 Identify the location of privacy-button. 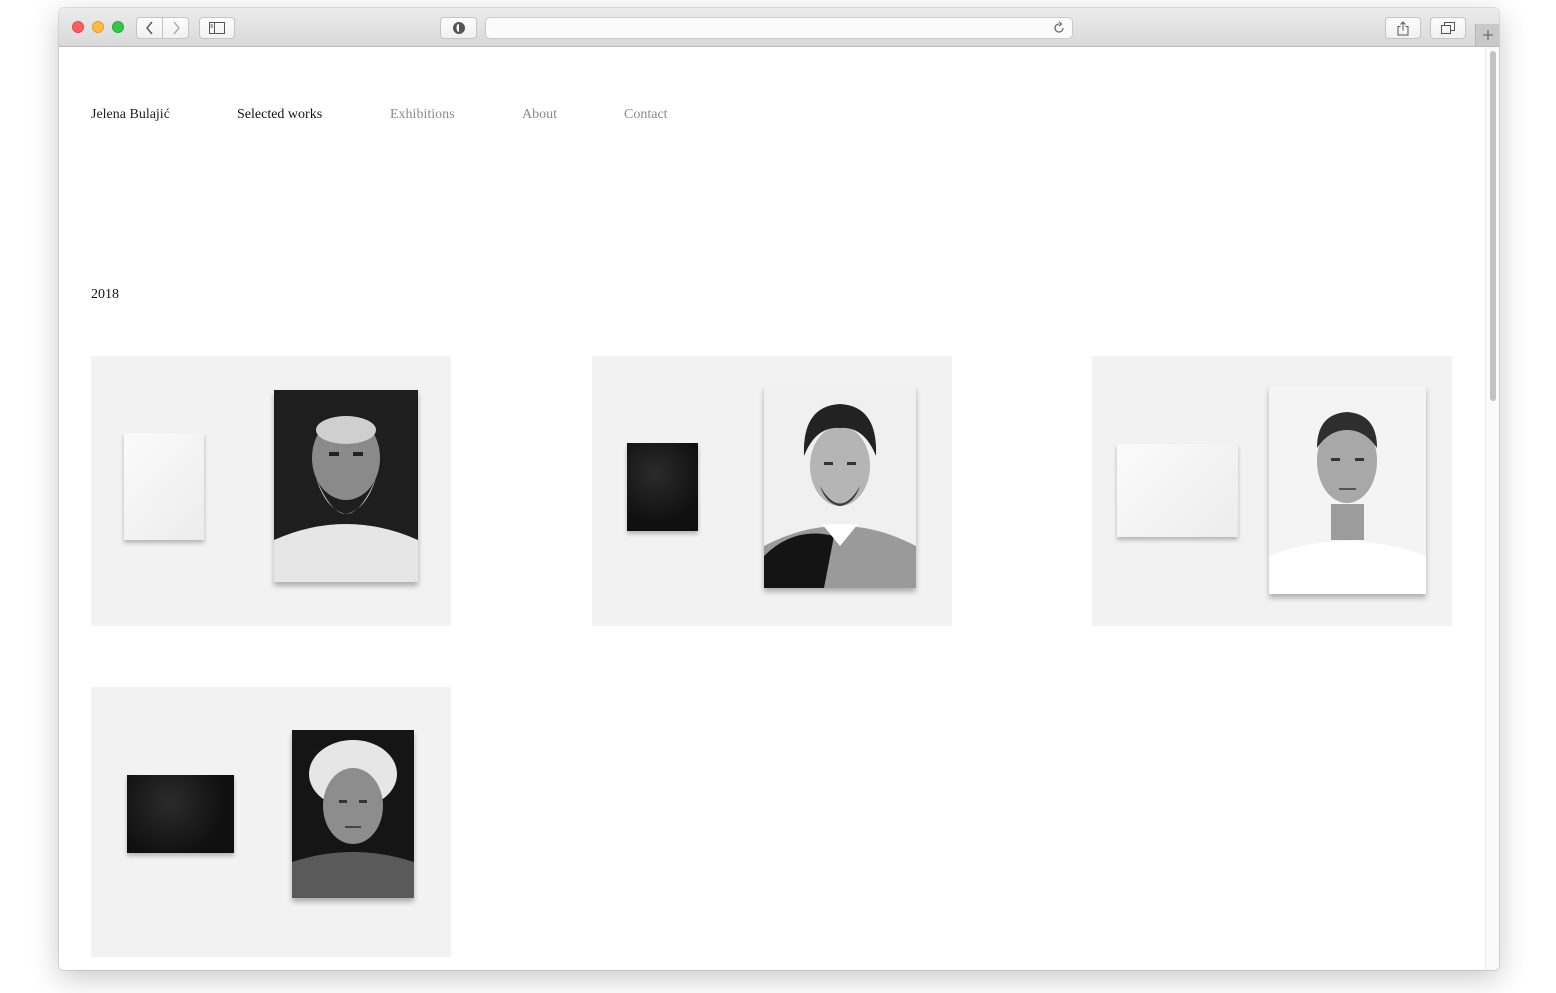
(458, 28).